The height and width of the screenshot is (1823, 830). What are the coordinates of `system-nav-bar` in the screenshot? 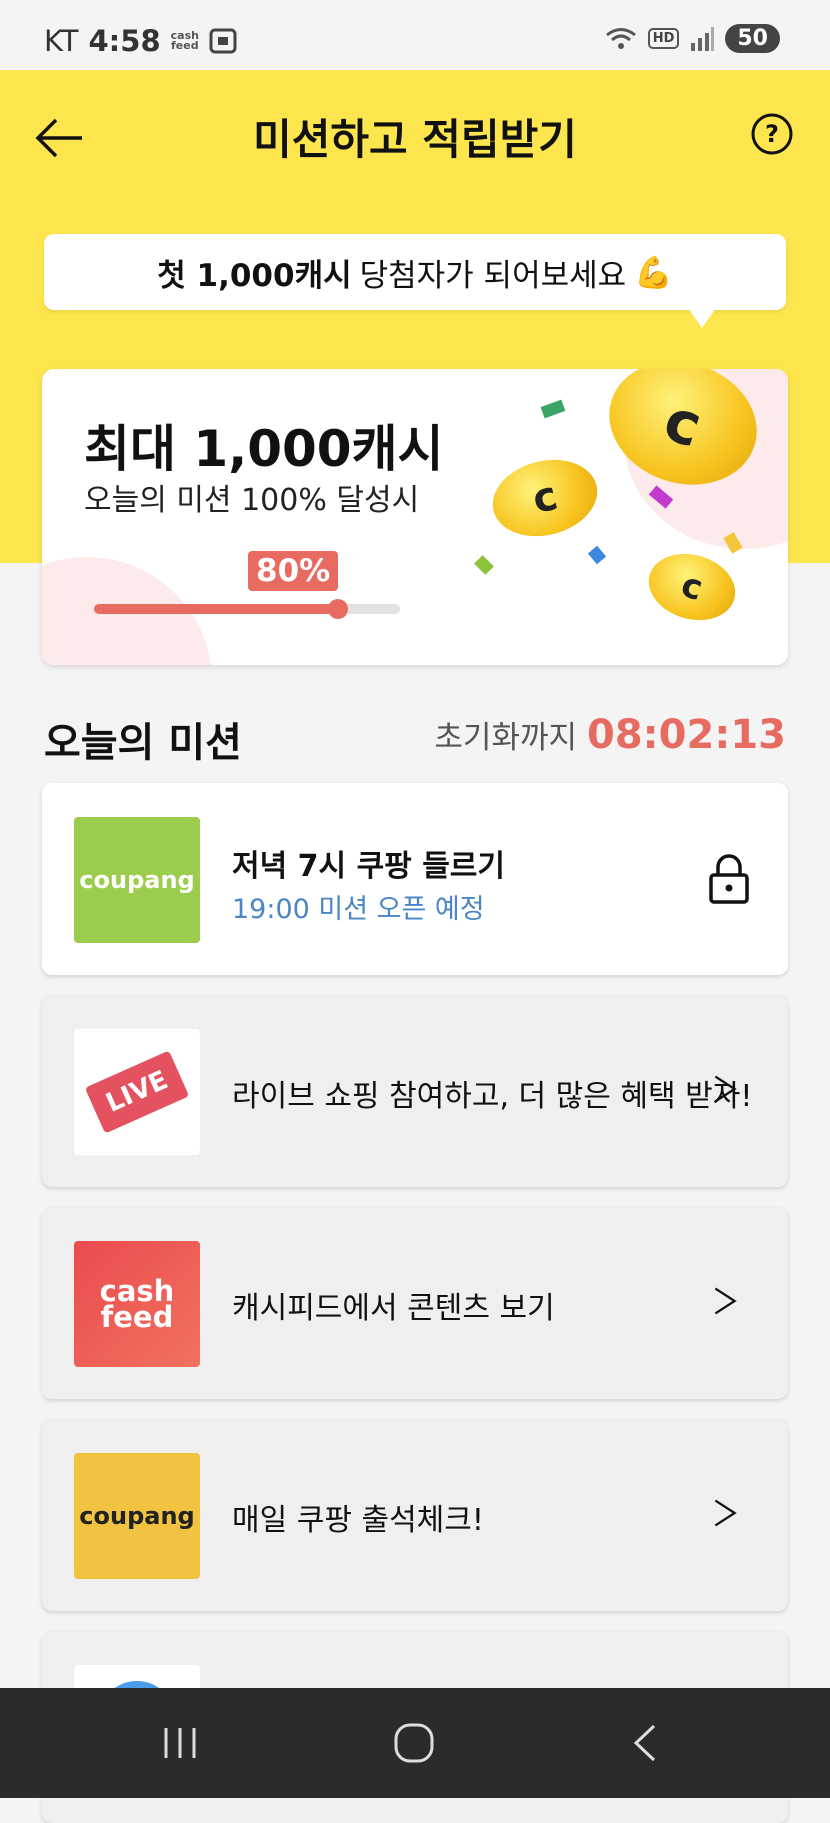 It's located at (415, 1743).